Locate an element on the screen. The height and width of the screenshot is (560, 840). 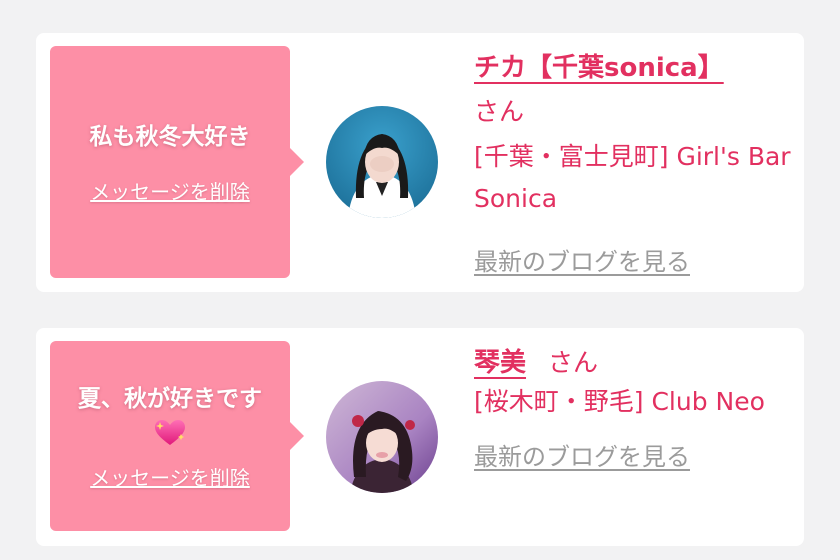
sender-info: 琴美 さん [桜木町・野毛] Club Neo 最新のブログを見る is located at coordinates (634, 407).